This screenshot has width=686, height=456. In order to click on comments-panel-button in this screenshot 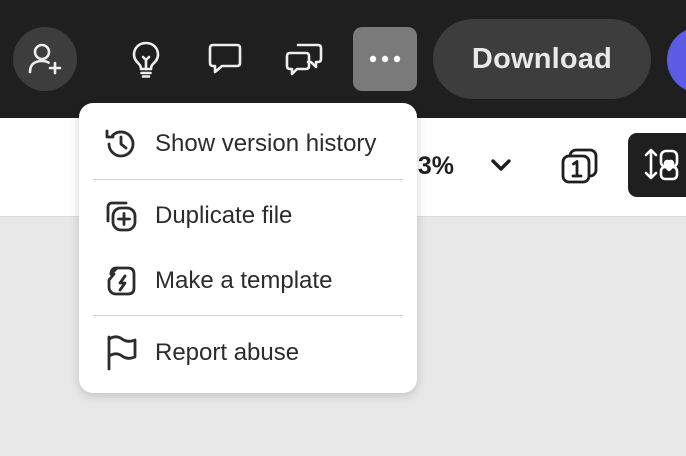, I will do `click(304, 59)`.